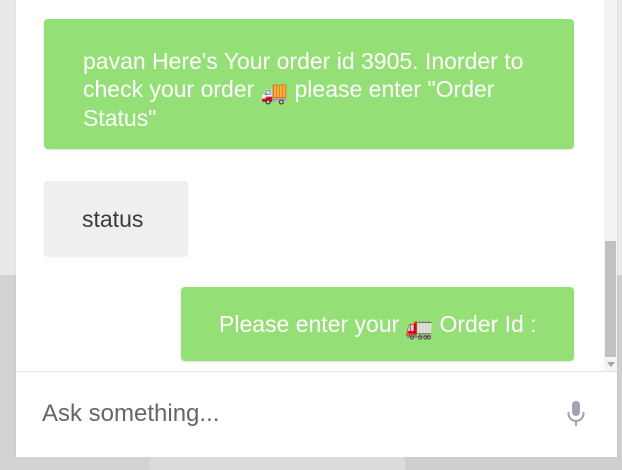 Image resolution: width=622 pixels, height=470 pixels. I want to click on delivery-truck-icon: 🚚, so click(274, 92).